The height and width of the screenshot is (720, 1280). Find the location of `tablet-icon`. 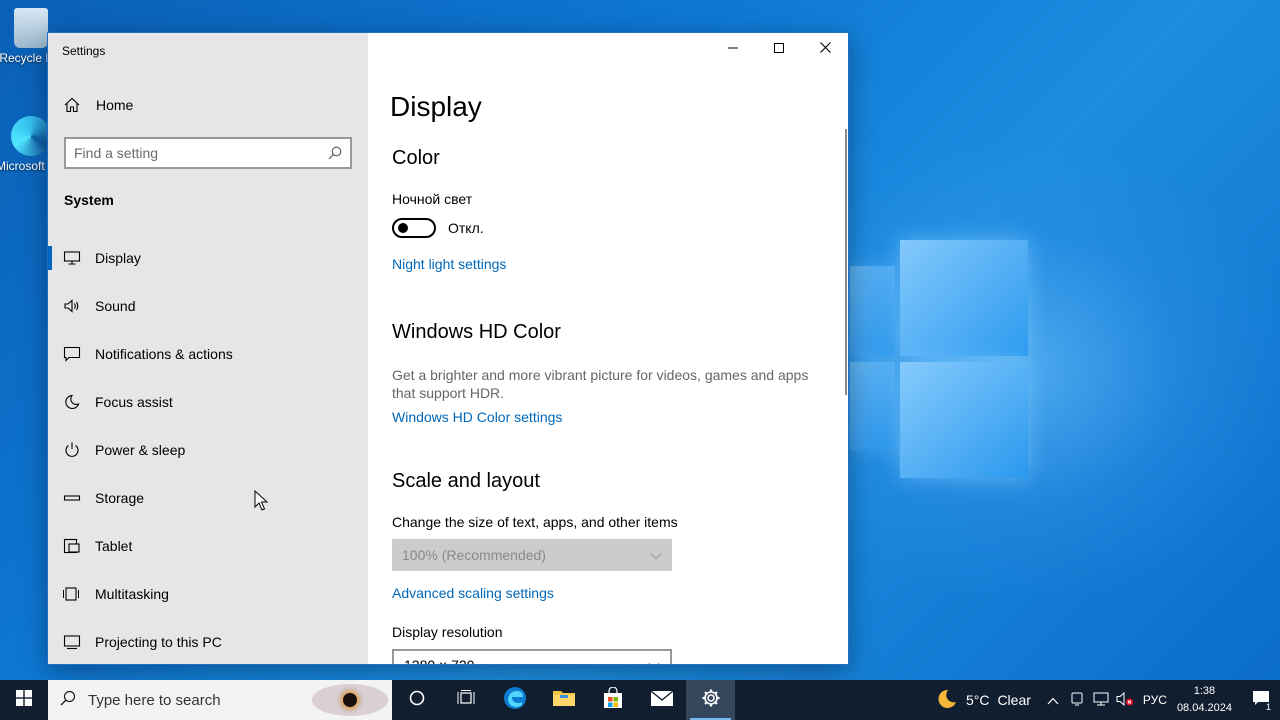

tablet-icon is located at coordinates (72, 546).